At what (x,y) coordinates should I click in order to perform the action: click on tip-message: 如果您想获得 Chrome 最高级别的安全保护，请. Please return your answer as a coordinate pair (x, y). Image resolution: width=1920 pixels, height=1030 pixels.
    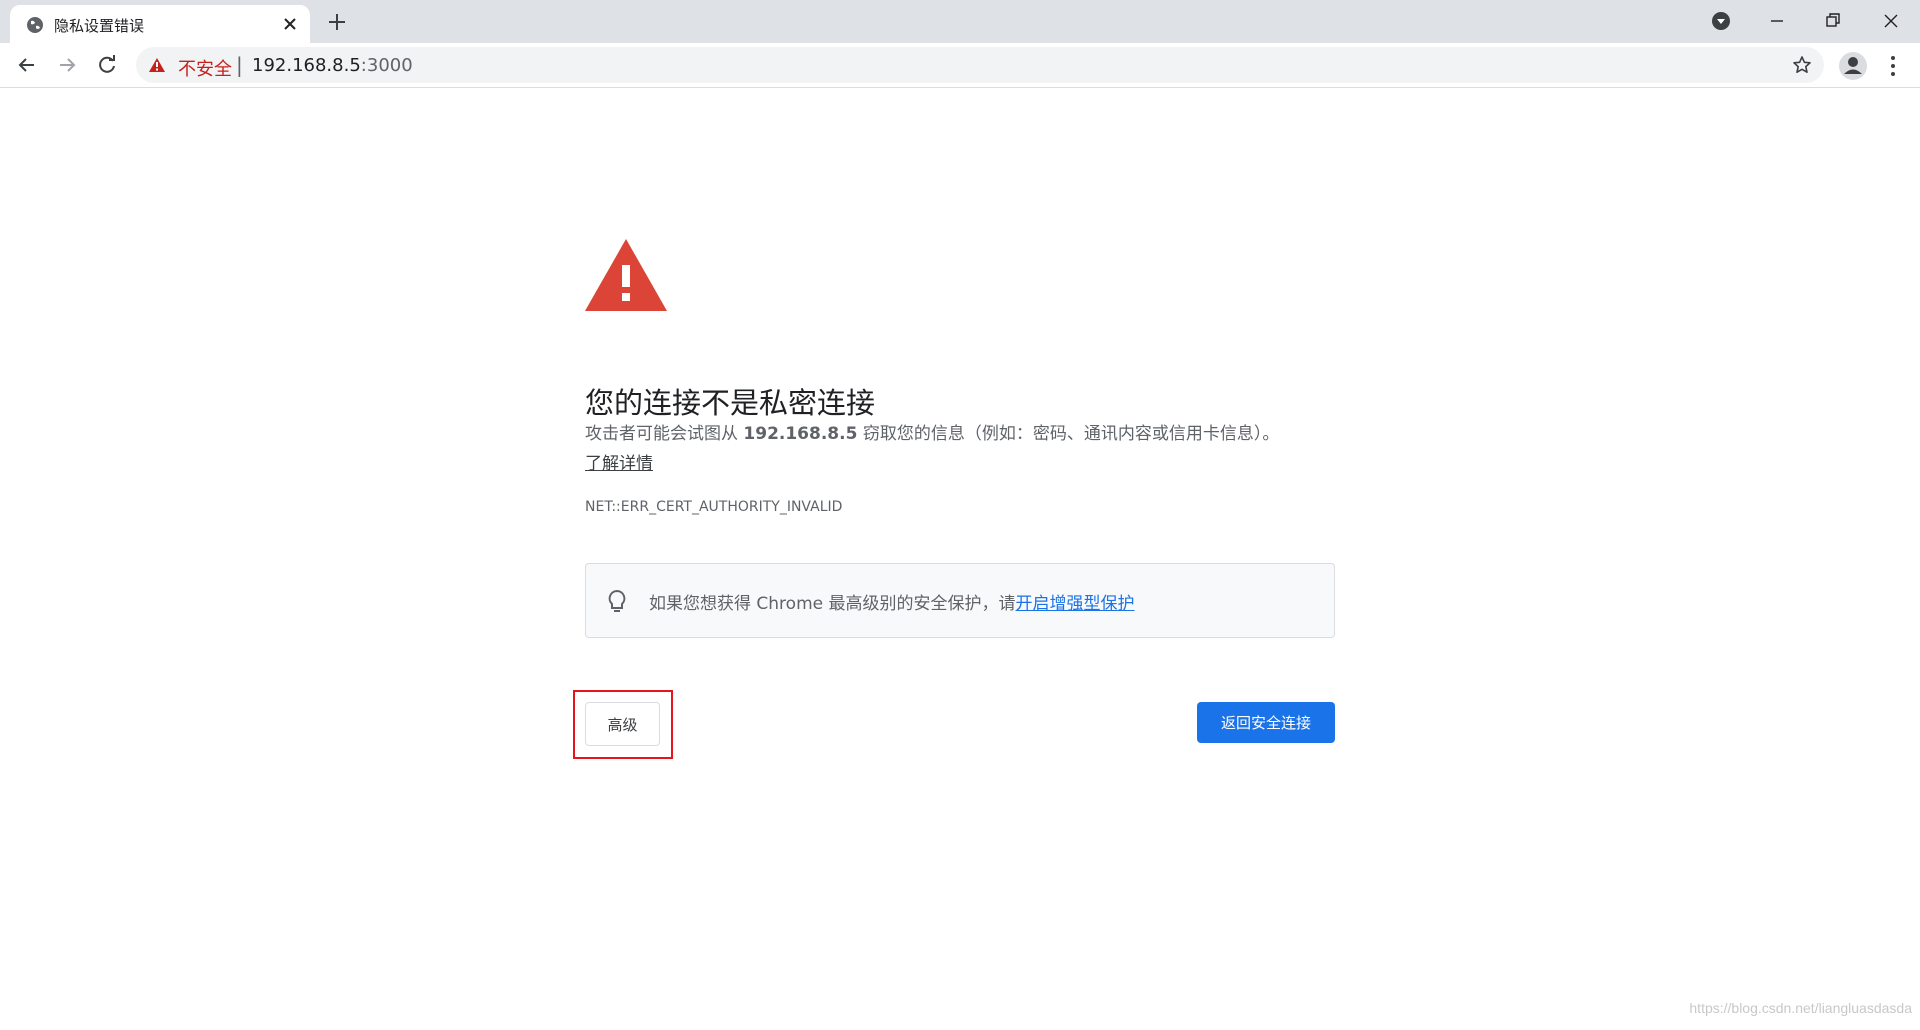
    Looking at the image, I should click on (832, 604).